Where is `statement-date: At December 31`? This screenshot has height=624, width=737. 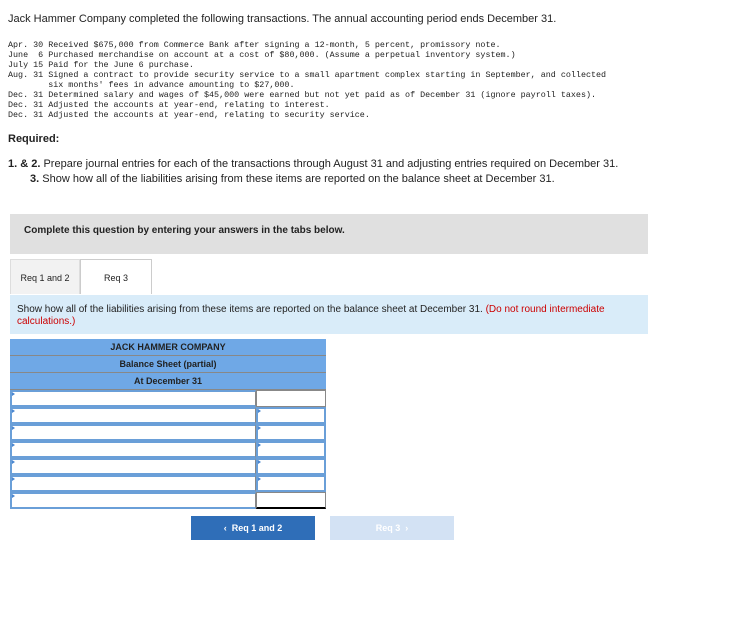
statement-date: At December 31 is located at coordinates (168, 381).